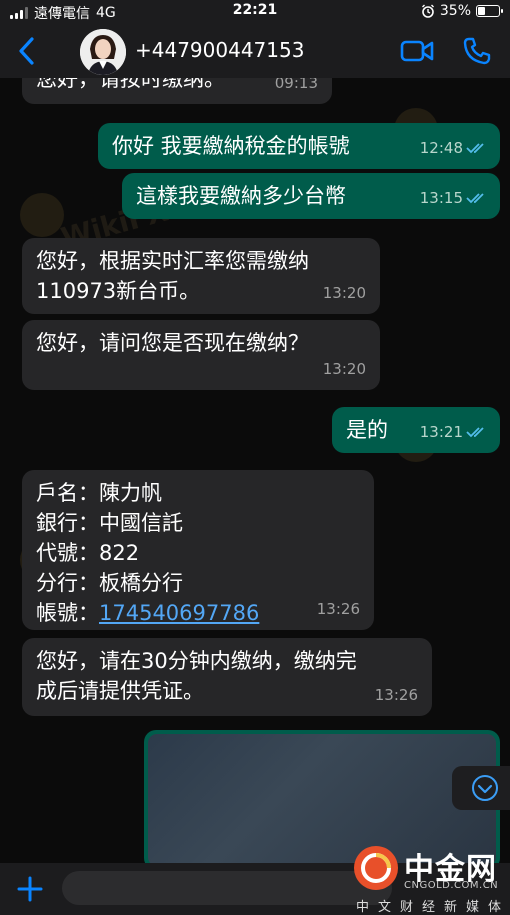 Image resolution: width=510 pixels, height=915 pixels. I want to click on scroll-to-bottom-button, so click(481, 788).